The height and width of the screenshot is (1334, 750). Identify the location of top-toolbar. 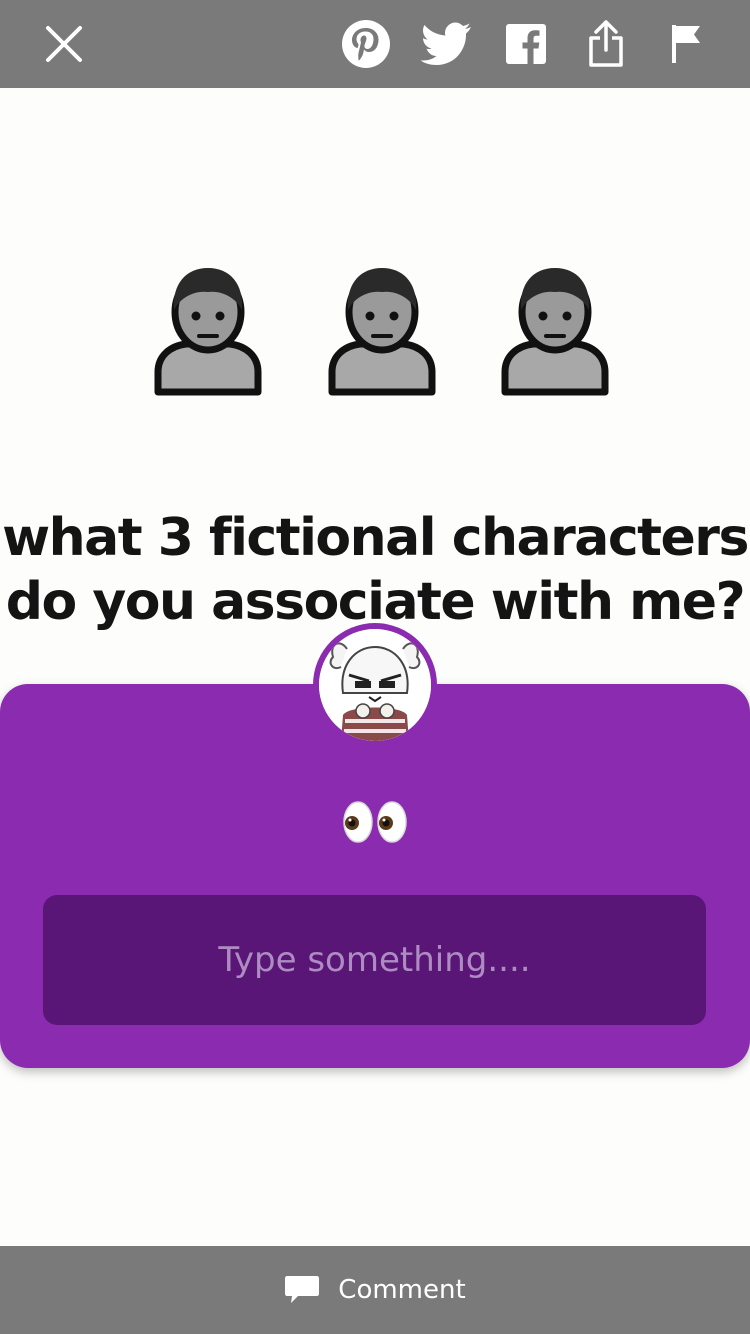
(375, 44).